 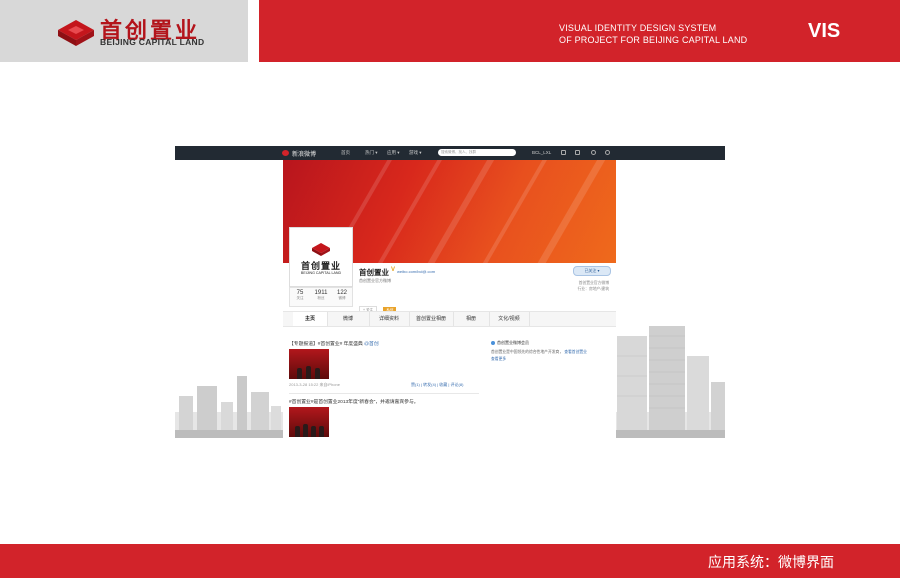 What do you see at coordinates (450, 561) in the screenshot?
I see `footer-bar: 应用系统：微博界面` at bounding box center [450, 561].